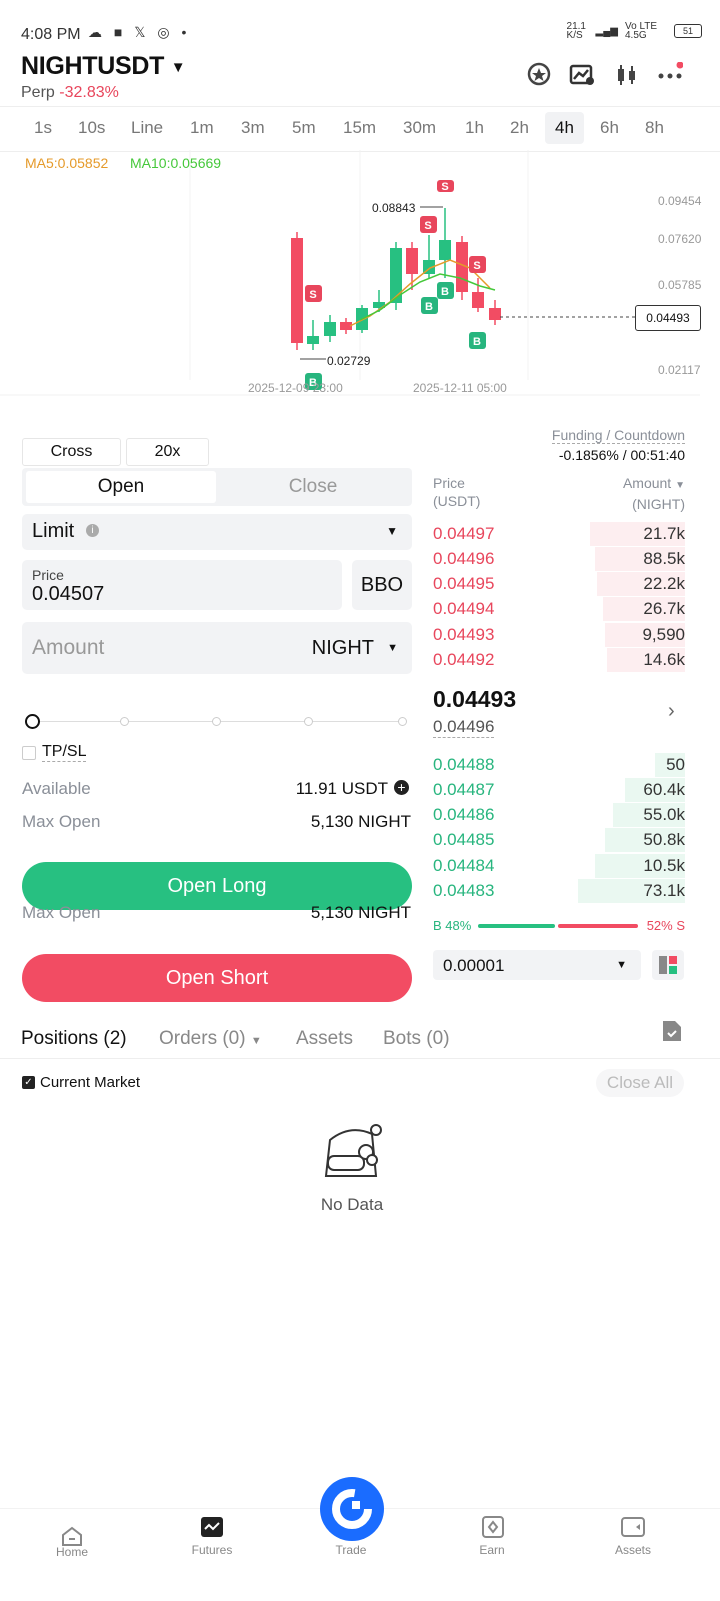 The height and width of the screenshot is (1601, 720). Describe the element at coordinates (559, 766) in the screenshot. I see `bid-row: 0.04488 50` at that location.